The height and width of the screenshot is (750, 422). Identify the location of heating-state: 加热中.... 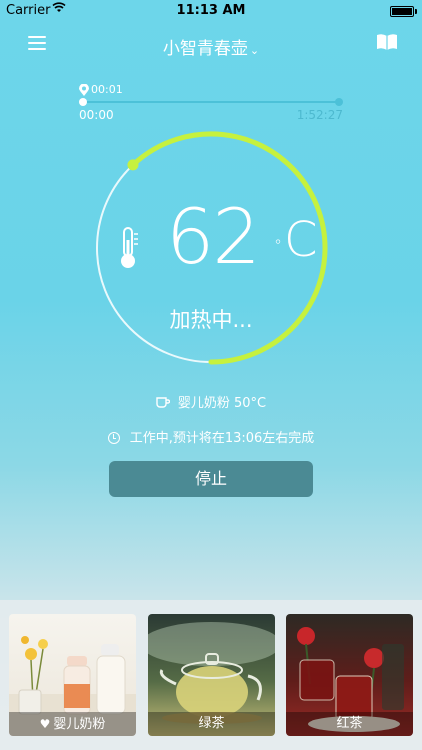
(211, 320).